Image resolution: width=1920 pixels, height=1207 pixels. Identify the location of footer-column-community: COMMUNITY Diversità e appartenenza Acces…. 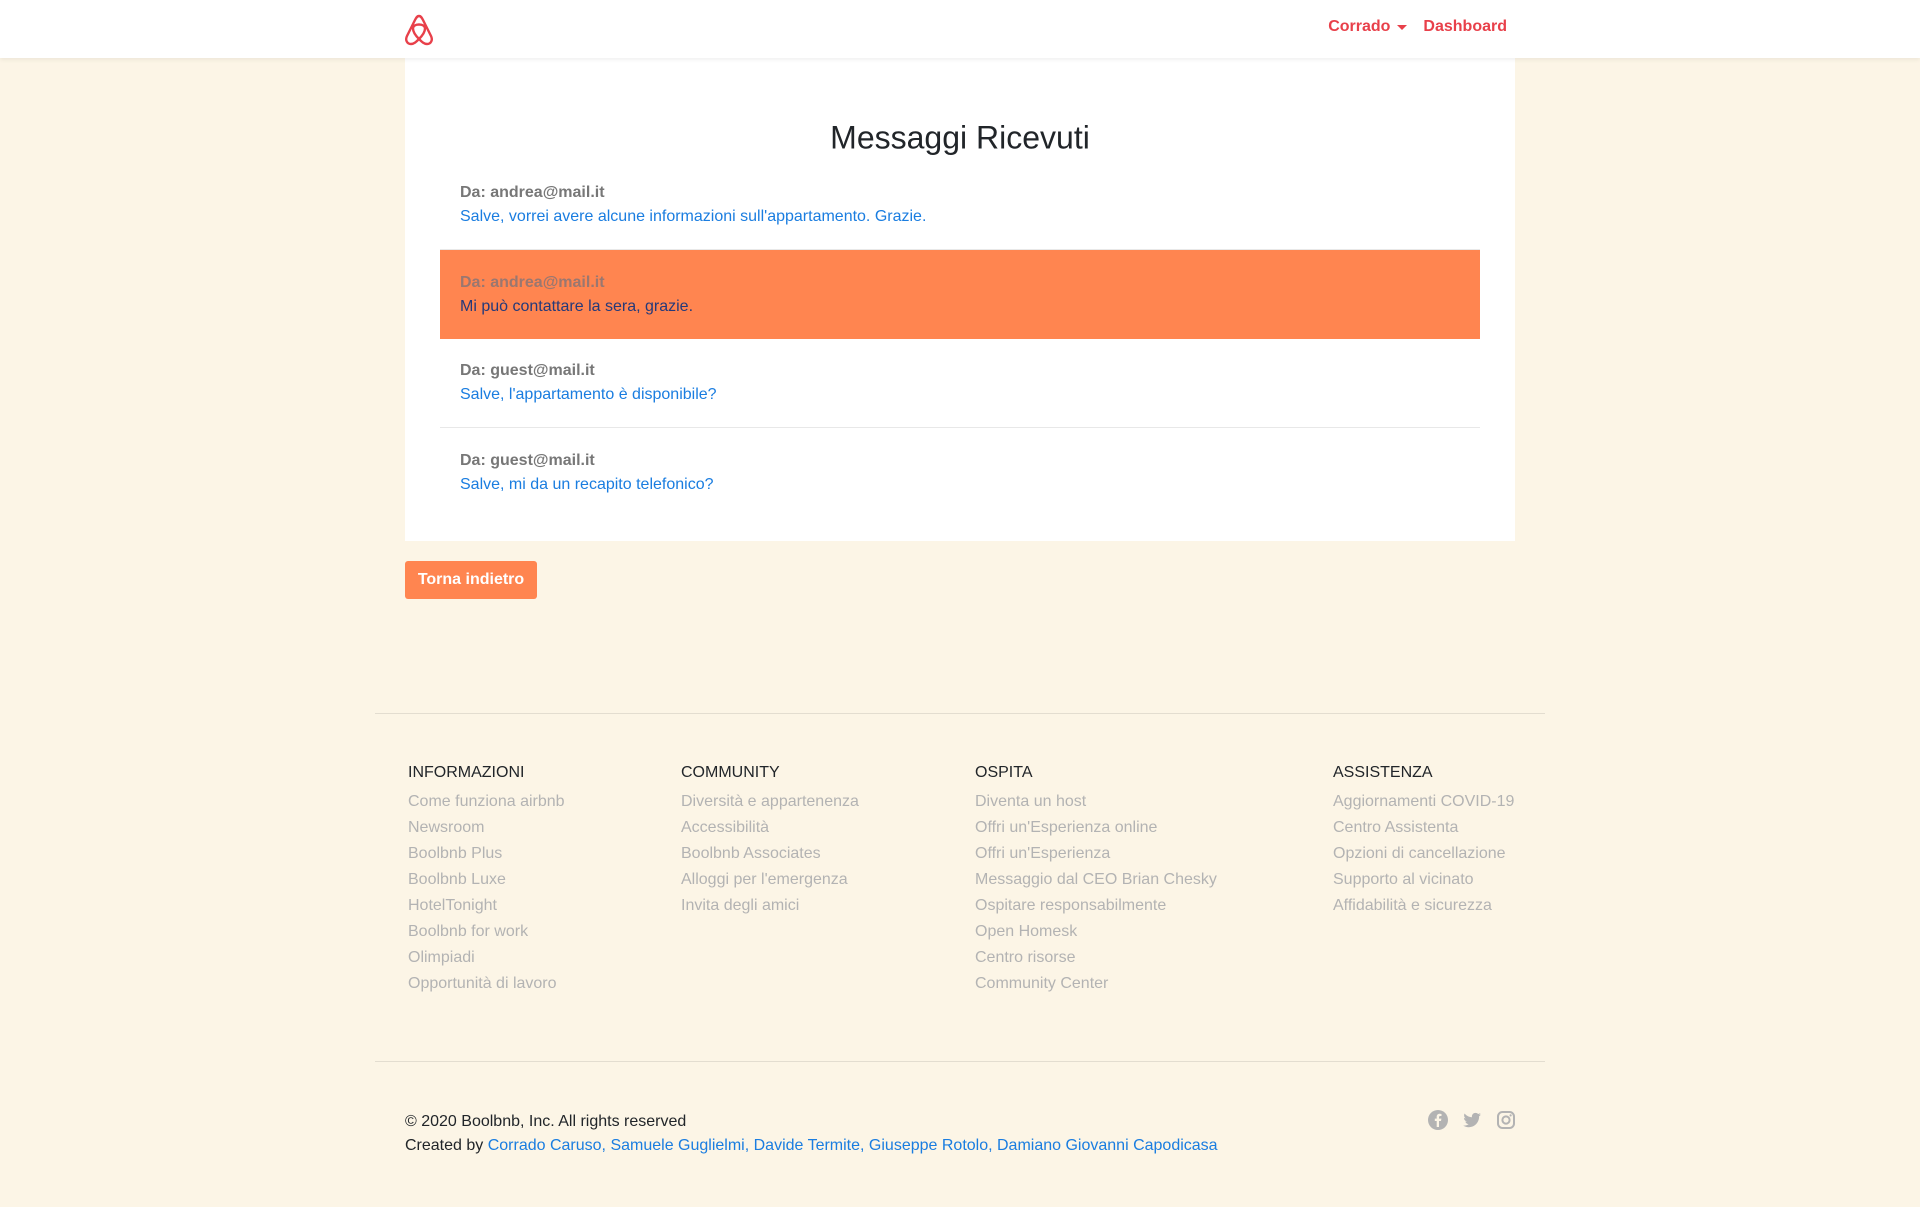
(770, 840).